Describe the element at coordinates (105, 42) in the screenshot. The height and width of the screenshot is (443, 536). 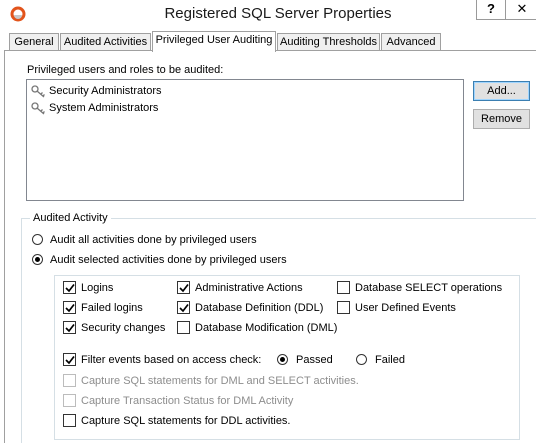
I see `tab-audited-activities: Audited Activities` at that location.